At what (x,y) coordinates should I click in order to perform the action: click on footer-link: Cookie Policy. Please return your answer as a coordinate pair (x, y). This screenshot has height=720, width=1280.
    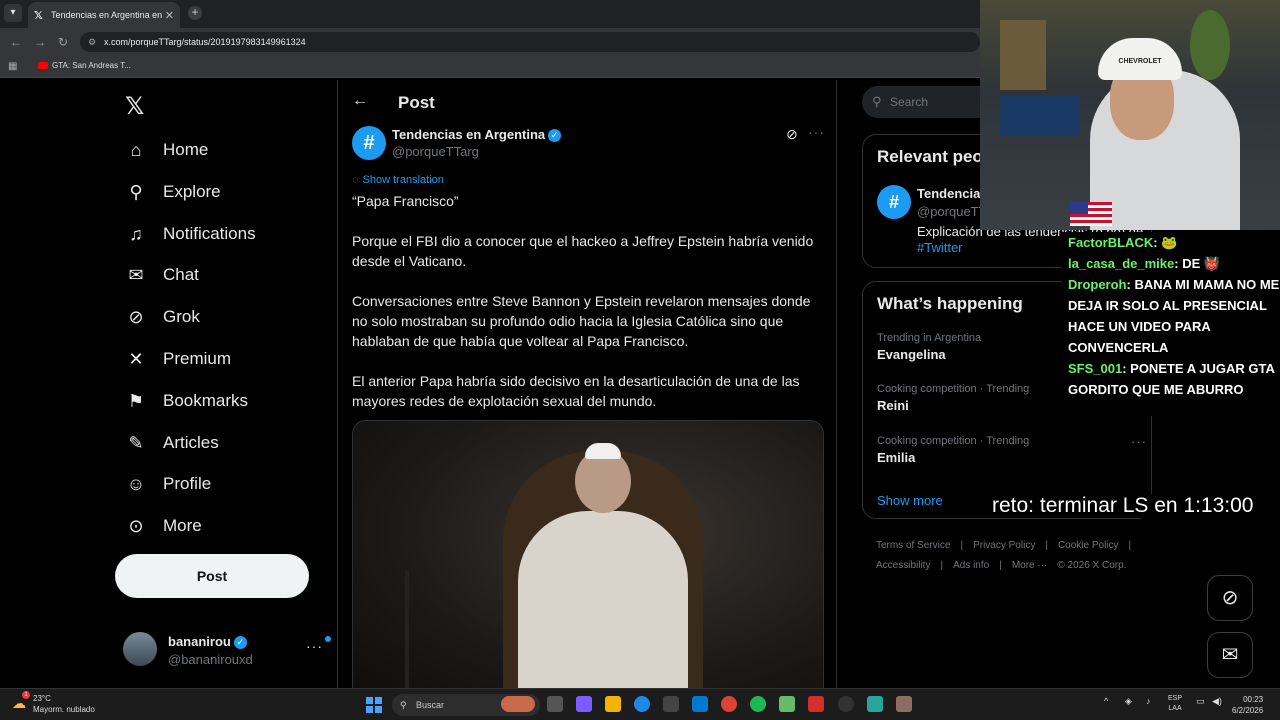
    Looking at the image, I should click on (1088, 545).